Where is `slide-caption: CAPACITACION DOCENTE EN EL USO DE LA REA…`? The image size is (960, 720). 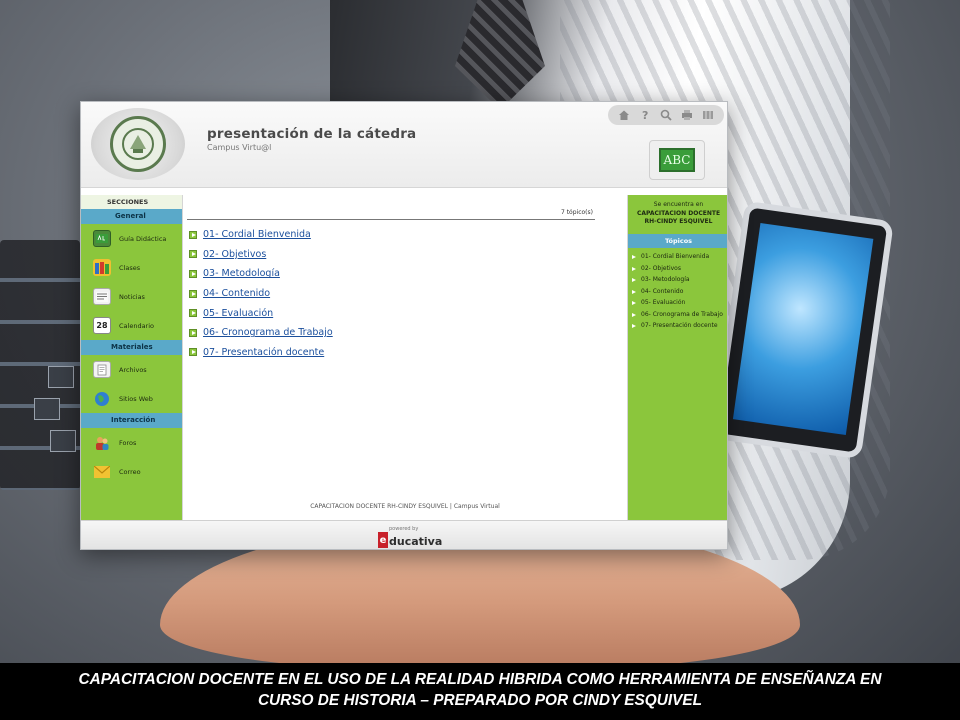
slide-caption: CAPACITACION DOCENTE EN EL USO DE LA REA… is located at coordinates (480, 691).